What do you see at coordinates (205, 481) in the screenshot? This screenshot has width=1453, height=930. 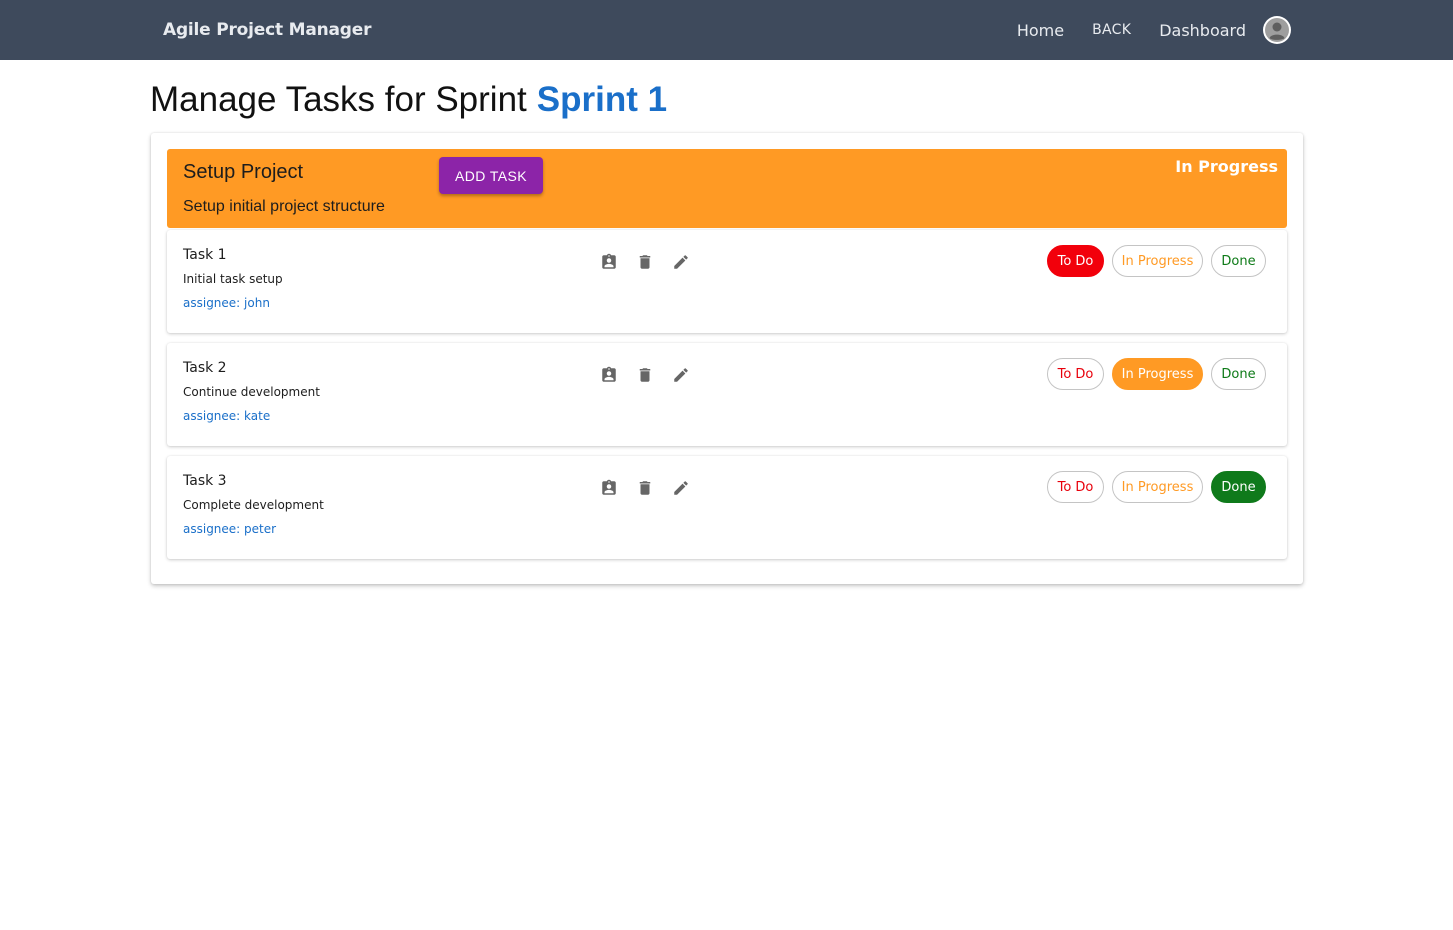 I see `task-title: Task 3` at bounding box center [205, 481].